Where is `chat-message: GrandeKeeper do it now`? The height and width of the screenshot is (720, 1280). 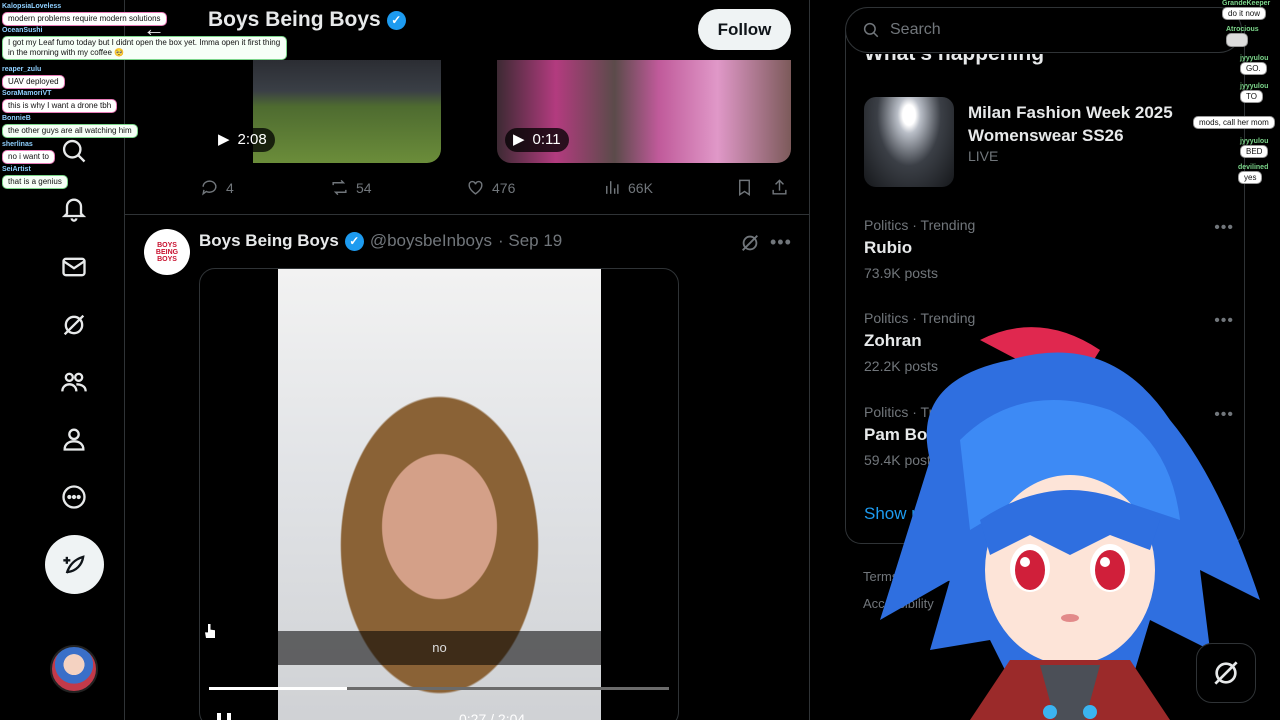 chat-message: GrandeKeeper do it now is located at coordinates (1246, 10).